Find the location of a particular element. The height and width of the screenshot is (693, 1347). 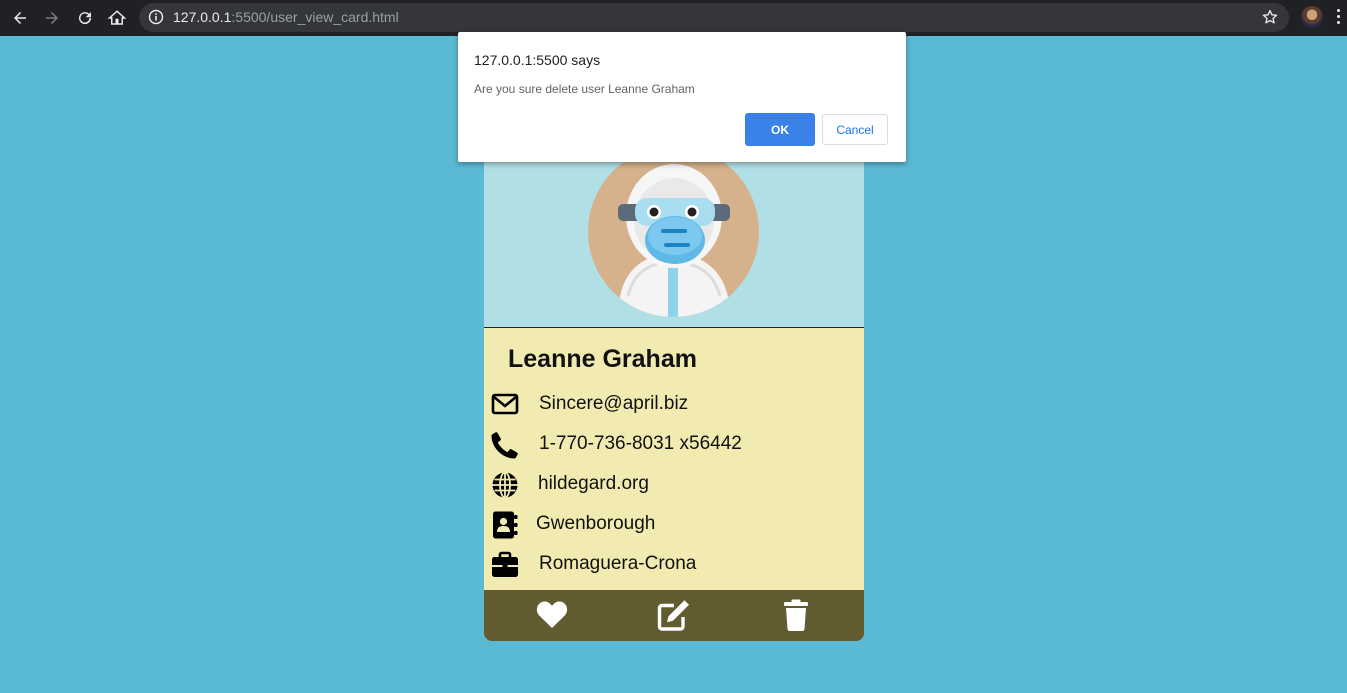

dialog-message: Are you sure delete user Leanne Graham is located at coordinates (584, 89).